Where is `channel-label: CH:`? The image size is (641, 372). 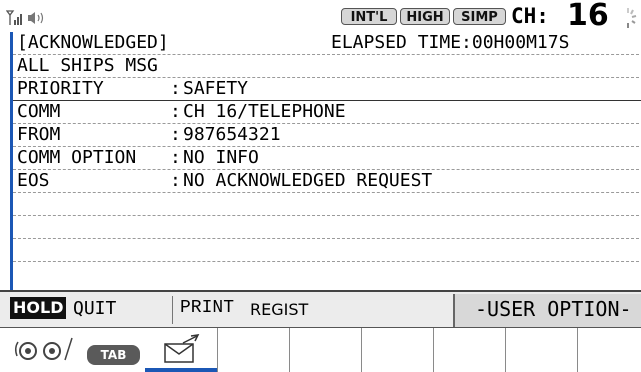 channel-label: CH: is located at coordinates (530, 16).